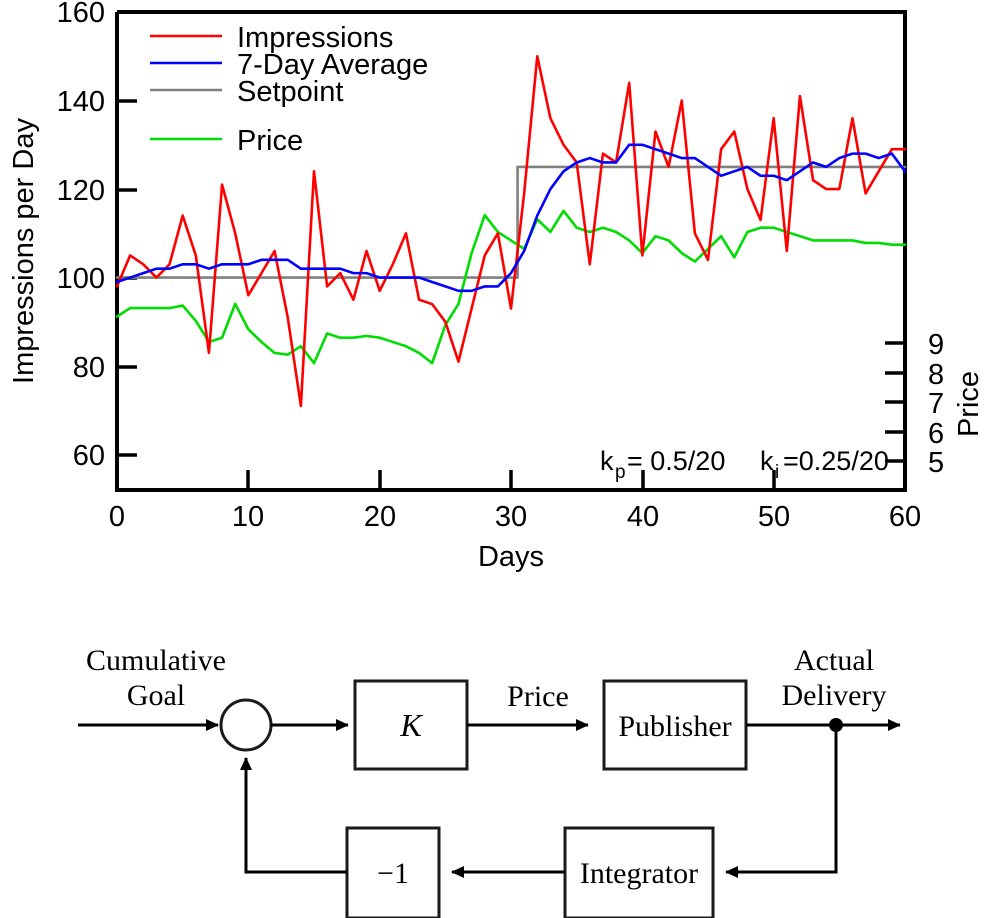 This screenshot has width=1000, height=918. I want to click on legend-label-setpoint: Setpoint, so click(290, 92).